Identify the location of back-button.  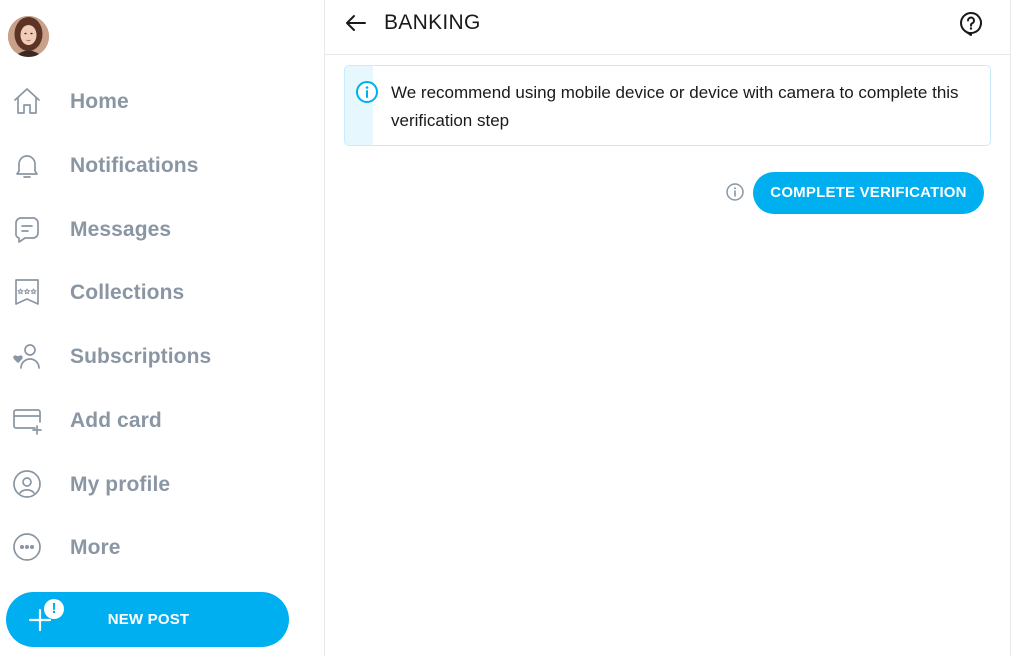
(357, 26).